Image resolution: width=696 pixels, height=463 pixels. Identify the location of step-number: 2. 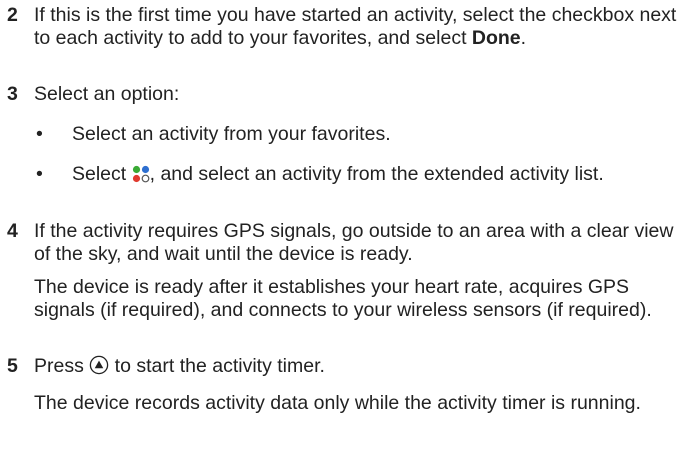
(12, 15).